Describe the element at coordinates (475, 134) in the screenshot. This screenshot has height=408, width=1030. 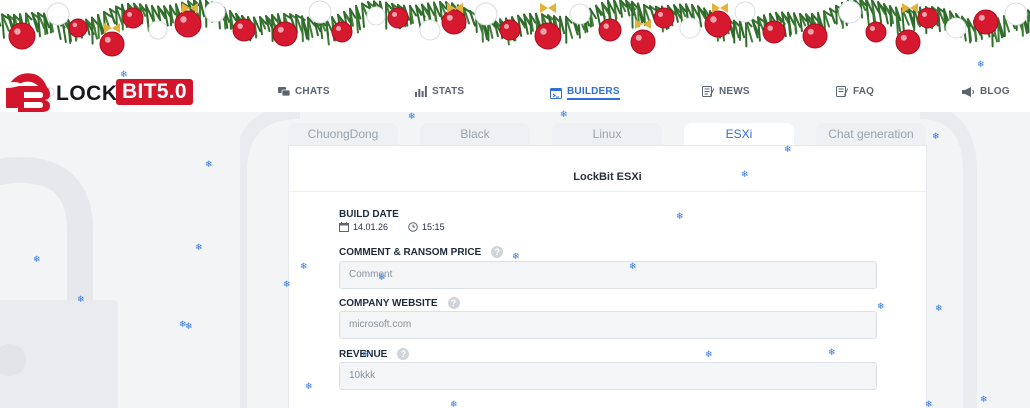
I see `tab-black: Black` at that location.